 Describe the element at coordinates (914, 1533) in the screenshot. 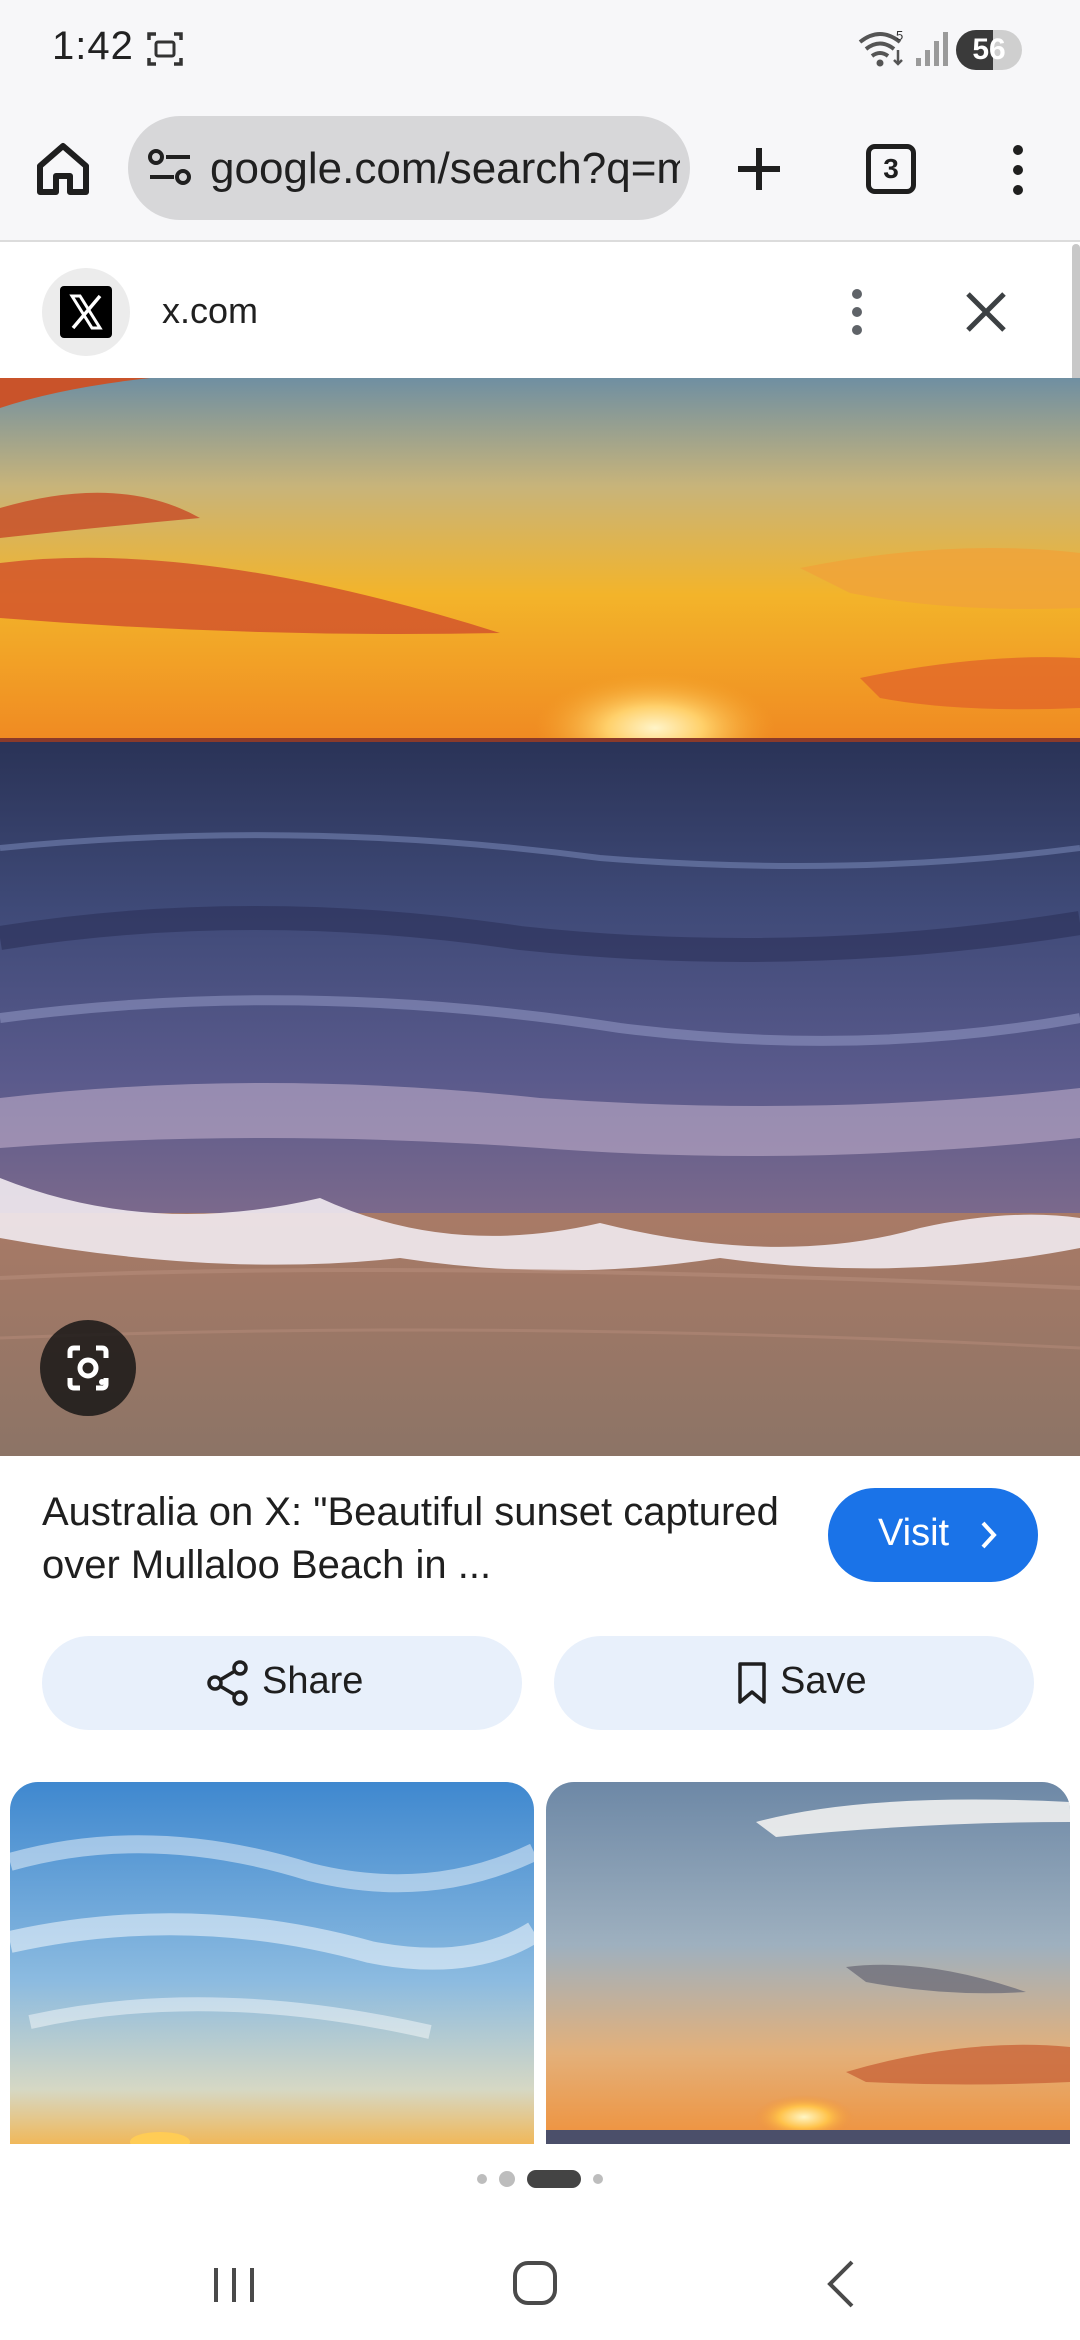

I see `visit-label: Visit` at that location.